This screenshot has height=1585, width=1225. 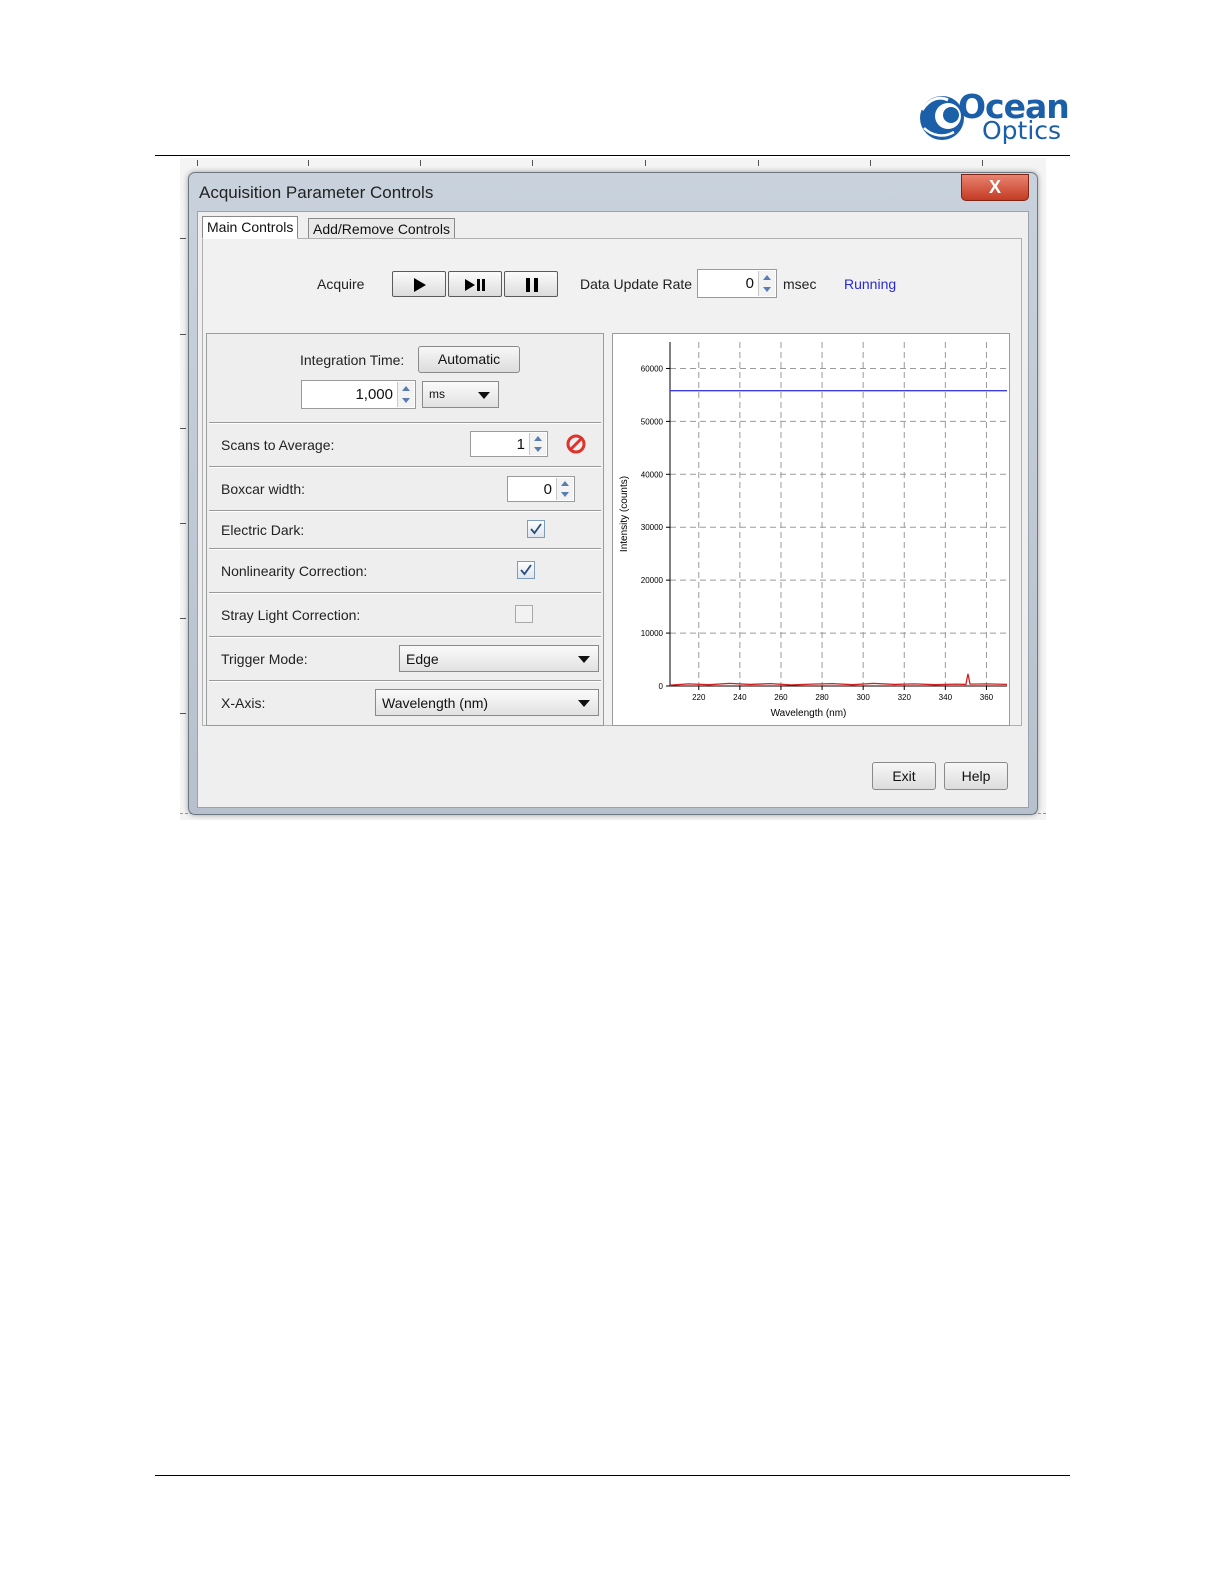 What do you see at coordinates (661, 686) in the screenshot?
I see `y-tick-label: 0` at bounding box center [661, 686].